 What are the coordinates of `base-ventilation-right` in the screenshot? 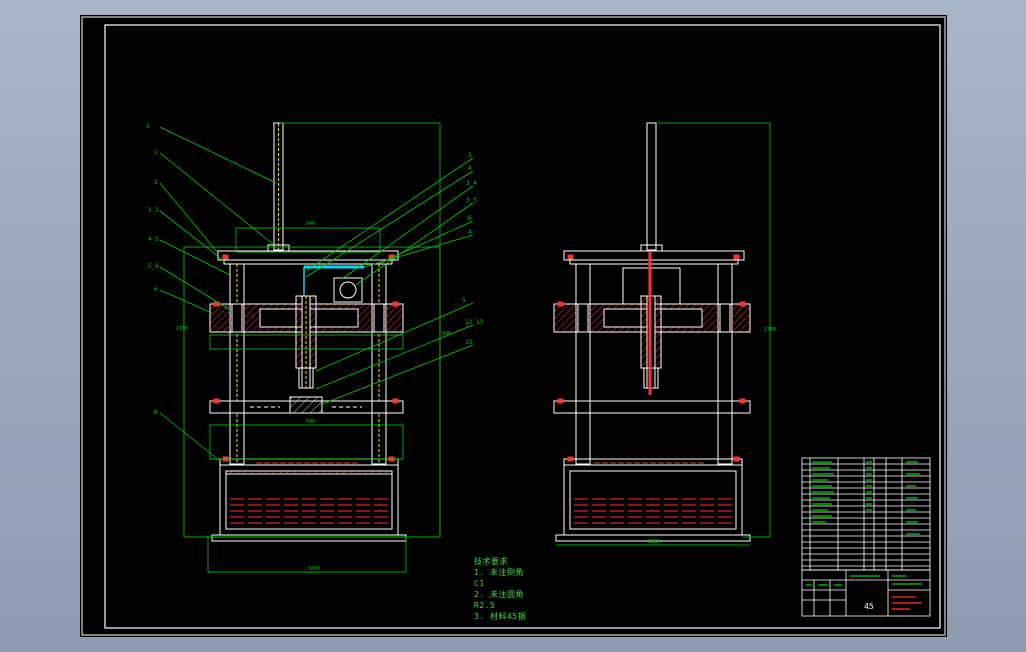 It's located at (653, 493).